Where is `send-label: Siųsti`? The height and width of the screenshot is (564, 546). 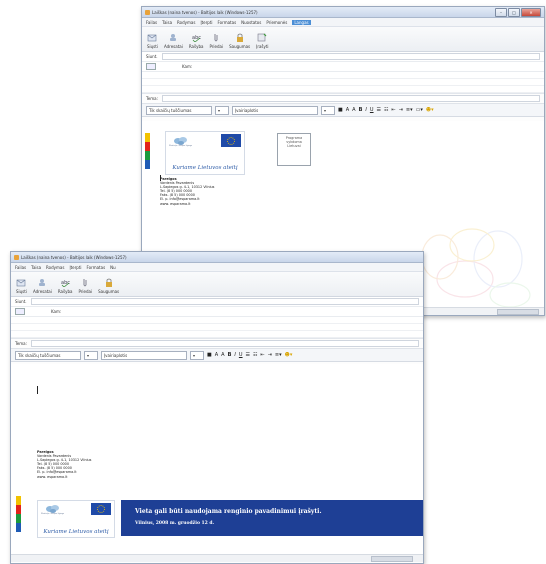 send-label: Siųsti is located at coordinates (21, 291).